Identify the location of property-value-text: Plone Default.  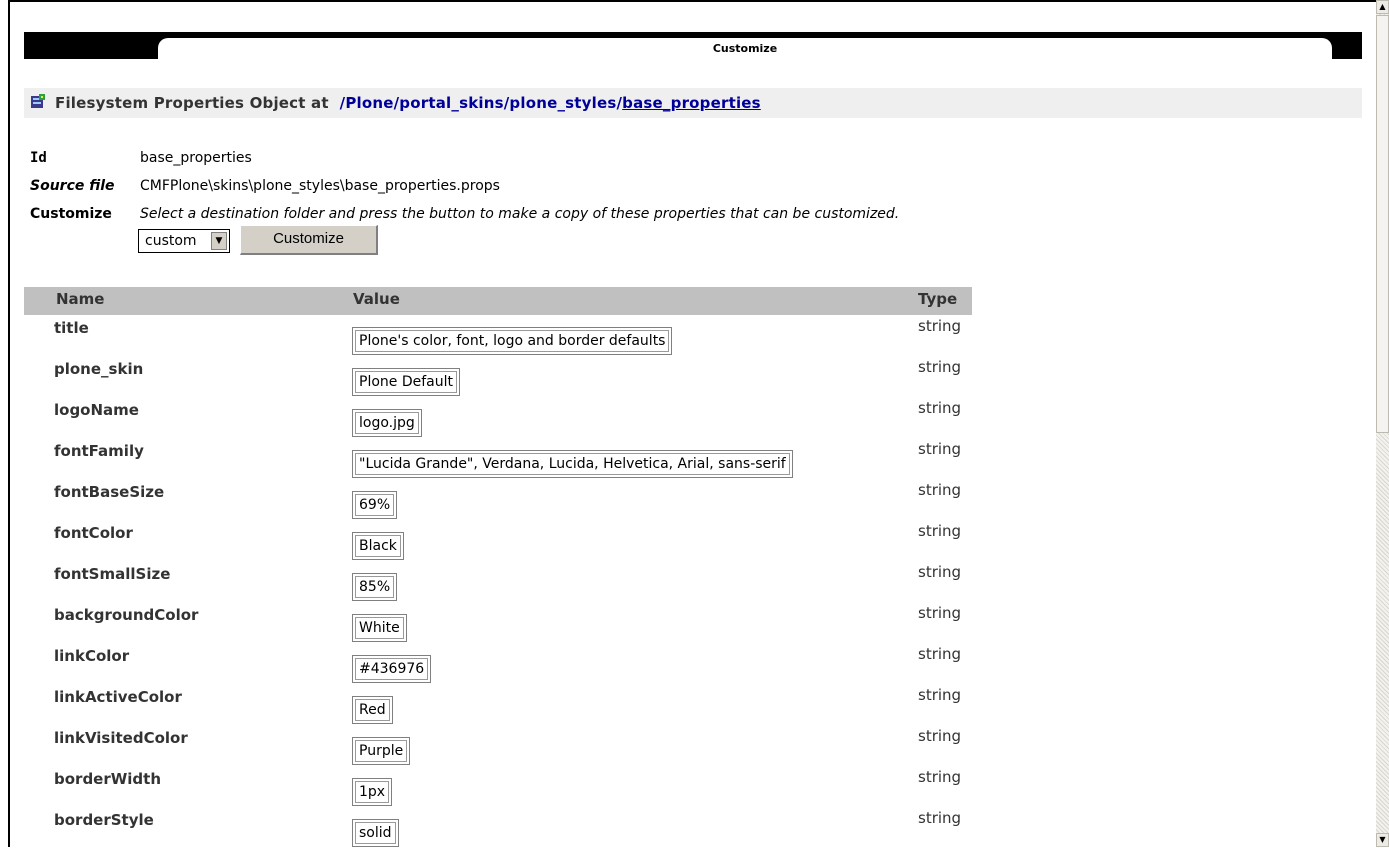
(406, 382).